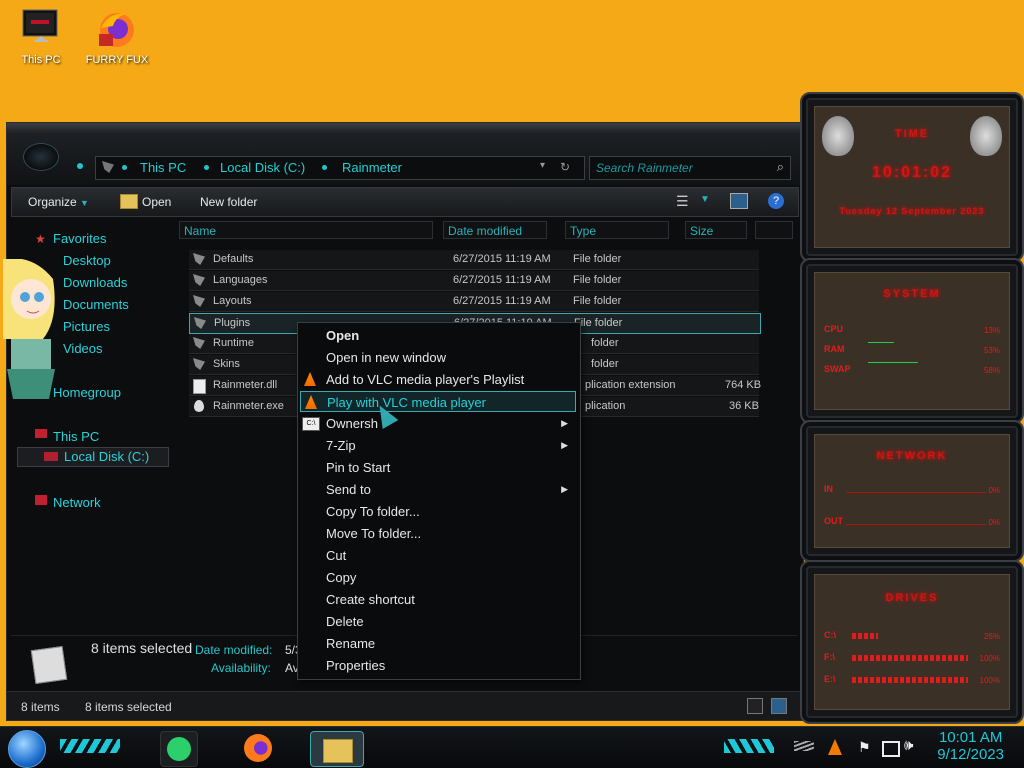 The width and height of the screenshot is (1024, 768). What do you see at coordinates (542, 165) in the screenshot?
I see `address-dropdown-icon: ▾` at bounding box center [542, 165].